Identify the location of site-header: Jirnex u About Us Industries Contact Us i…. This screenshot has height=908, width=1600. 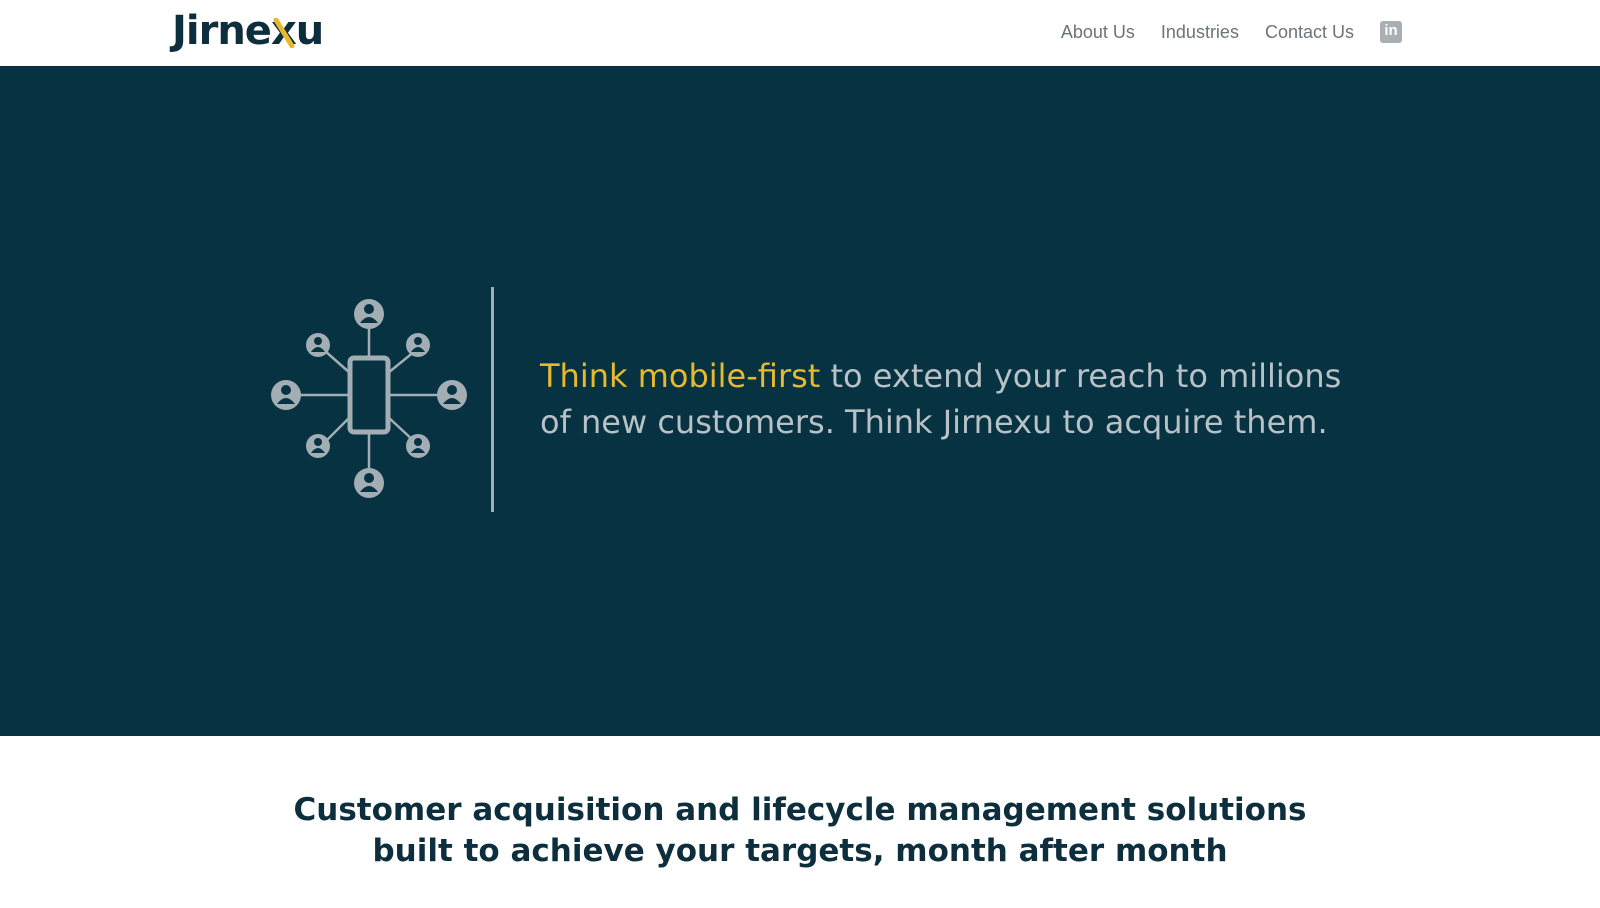
(800, 33).